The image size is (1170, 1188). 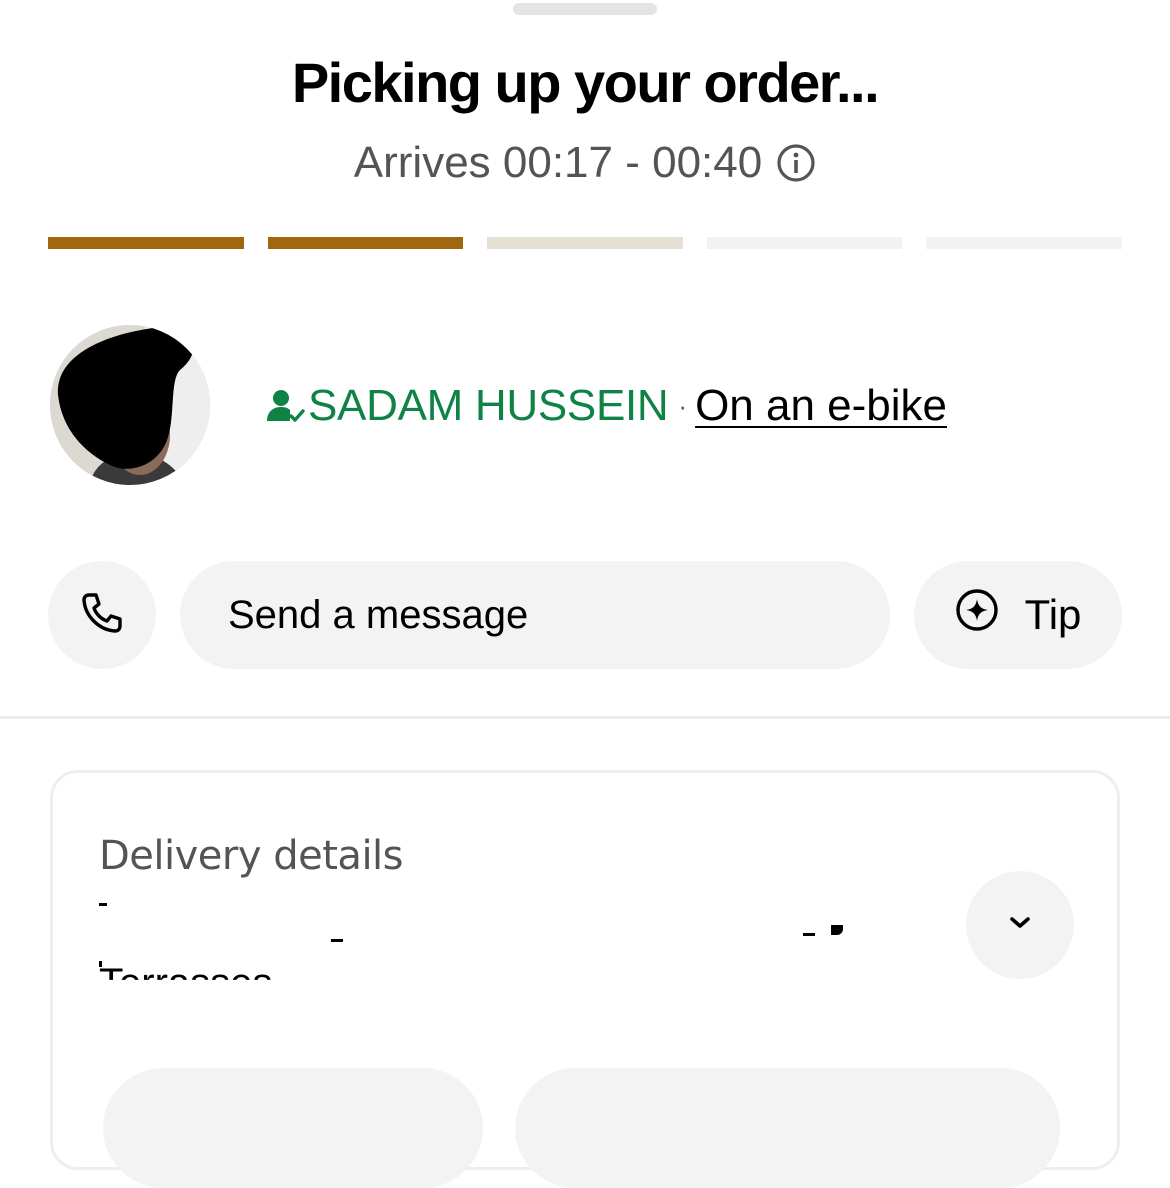 I want to click on delivery-address: Terrasses, so click(x=186, y=983).